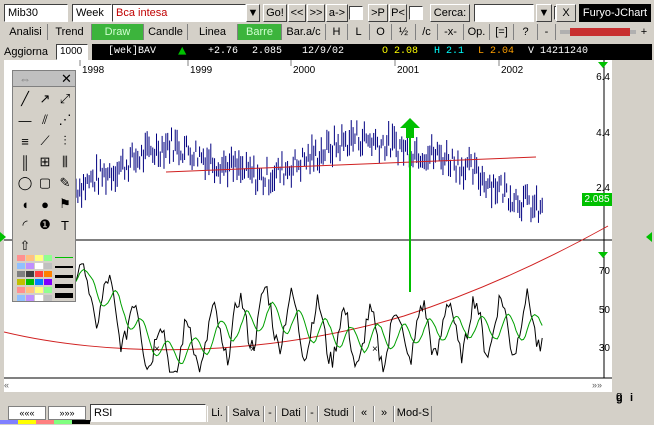 This screenshot has height=425, width=654. Describe the element at coordinates (45, 120) in the screenshot. I see `parallel-icon: ⫽` at that location.